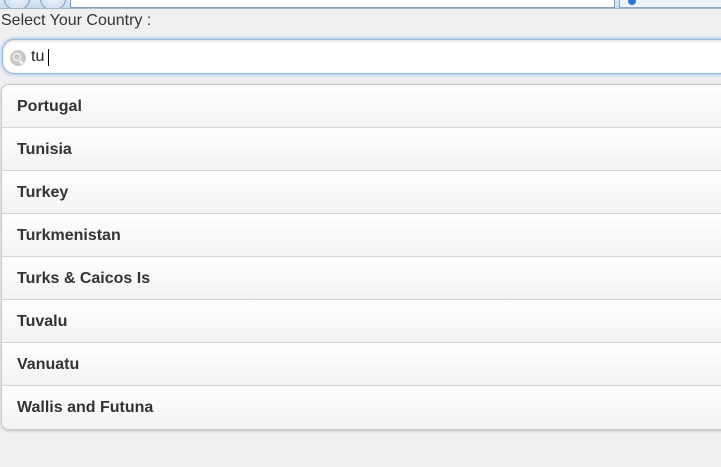  What do you see at coordinates (361, 364) in the screenshot?
I see `list-item-vanuatu: Vanuatu` at bounding box center [361, 364].